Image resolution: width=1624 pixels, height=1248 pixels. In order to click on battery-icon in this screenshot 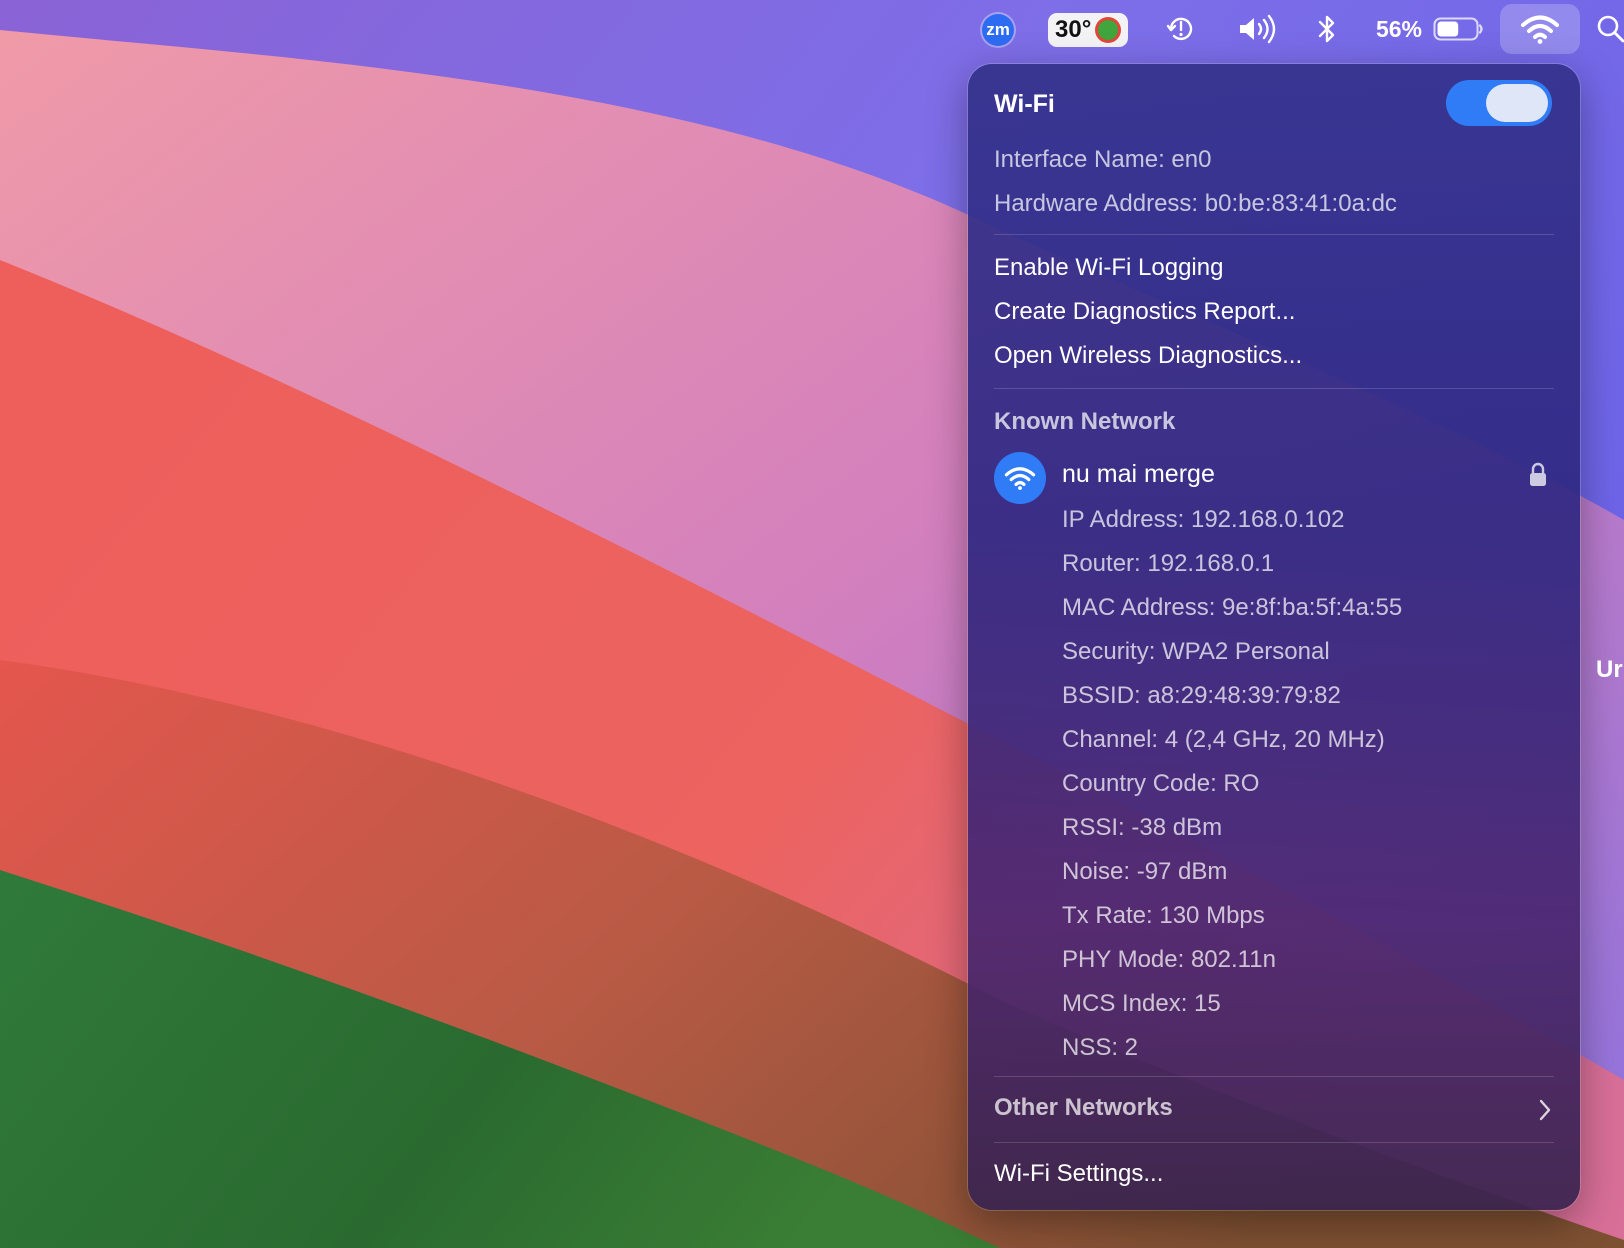, I will do `click(1459, 29)`.